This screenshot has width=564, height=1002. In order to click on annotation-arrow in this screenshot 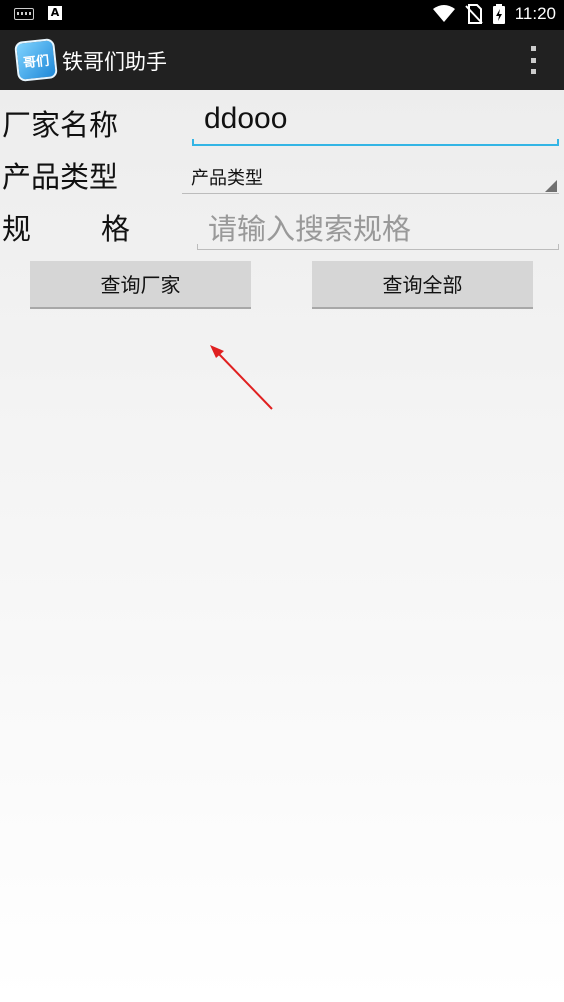, I will do `click(241, 377)`.